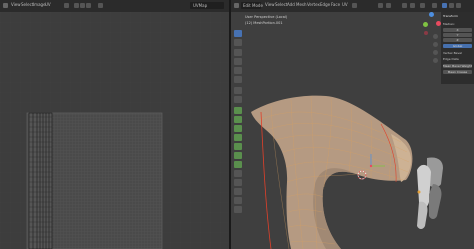  Describe the element at coordinates (200, 5) in the screenshot. I see `image-selector-value: UVMap` at that location.